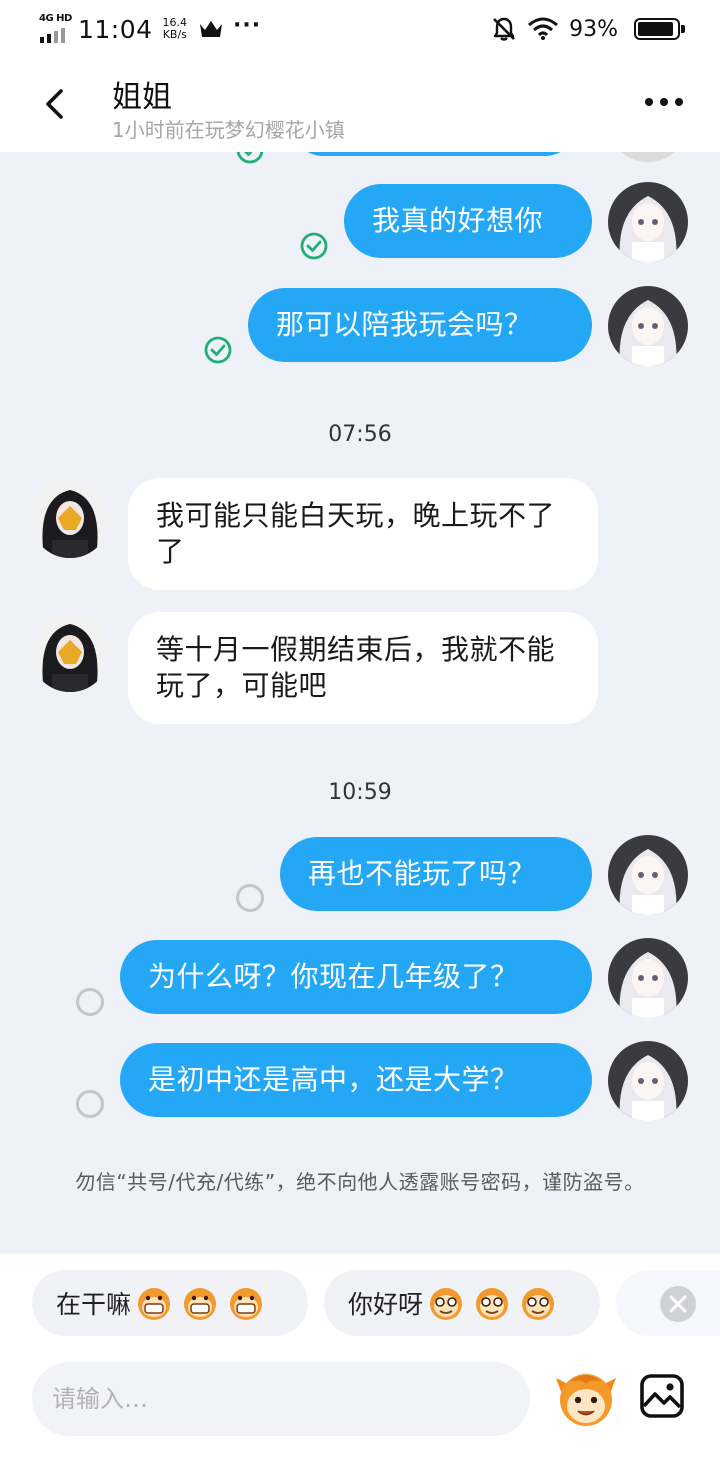 The image size is (720, 1460). What do you see at coordinates (56, 104) in the screenshot?
I see `back-arrow-icon` at bounding box center [56, 104].